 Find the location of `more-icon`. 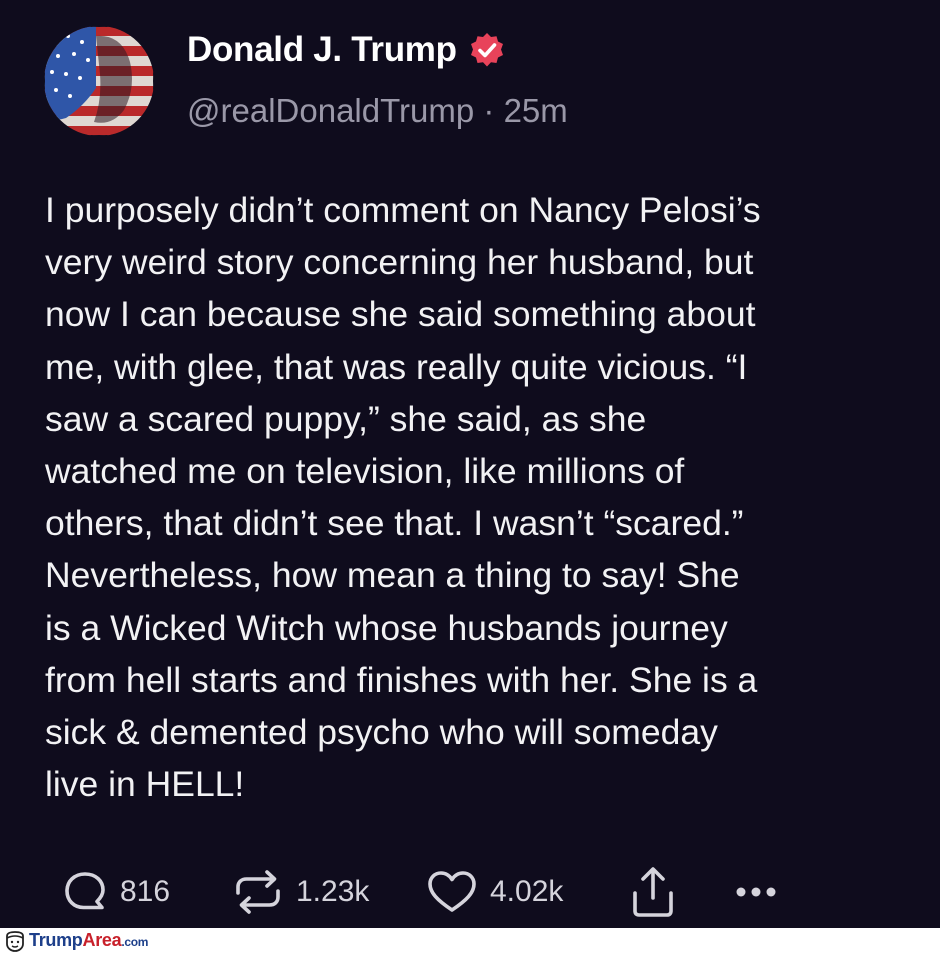

more-icon is located at coordinates (756, 892).